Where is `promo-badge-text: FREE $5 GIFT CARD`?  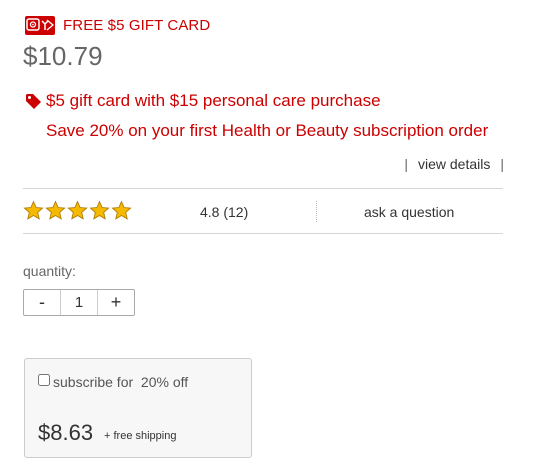 promo-badge-text: FREE $5 GIFT CARD is located at coordinates (137, 25).